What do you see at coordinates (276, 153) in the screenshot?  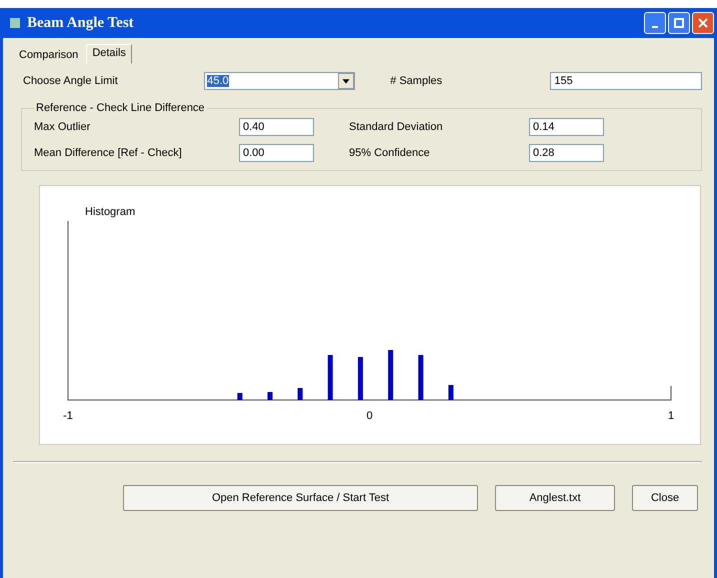 I see `value-field: 0.00` at bounding box center [276, 153].